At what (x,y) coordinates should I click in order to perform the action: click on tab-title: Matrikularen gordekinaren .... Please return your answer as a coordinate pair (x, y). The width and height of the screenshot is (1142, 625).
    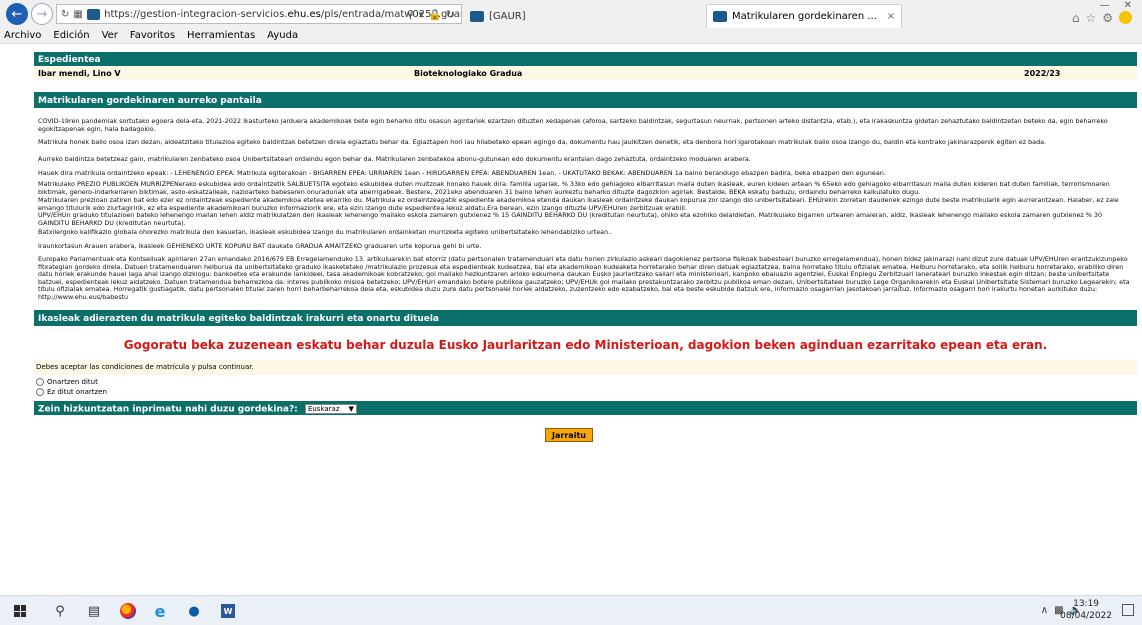
    Looking at the image, I should click on (804, 16).